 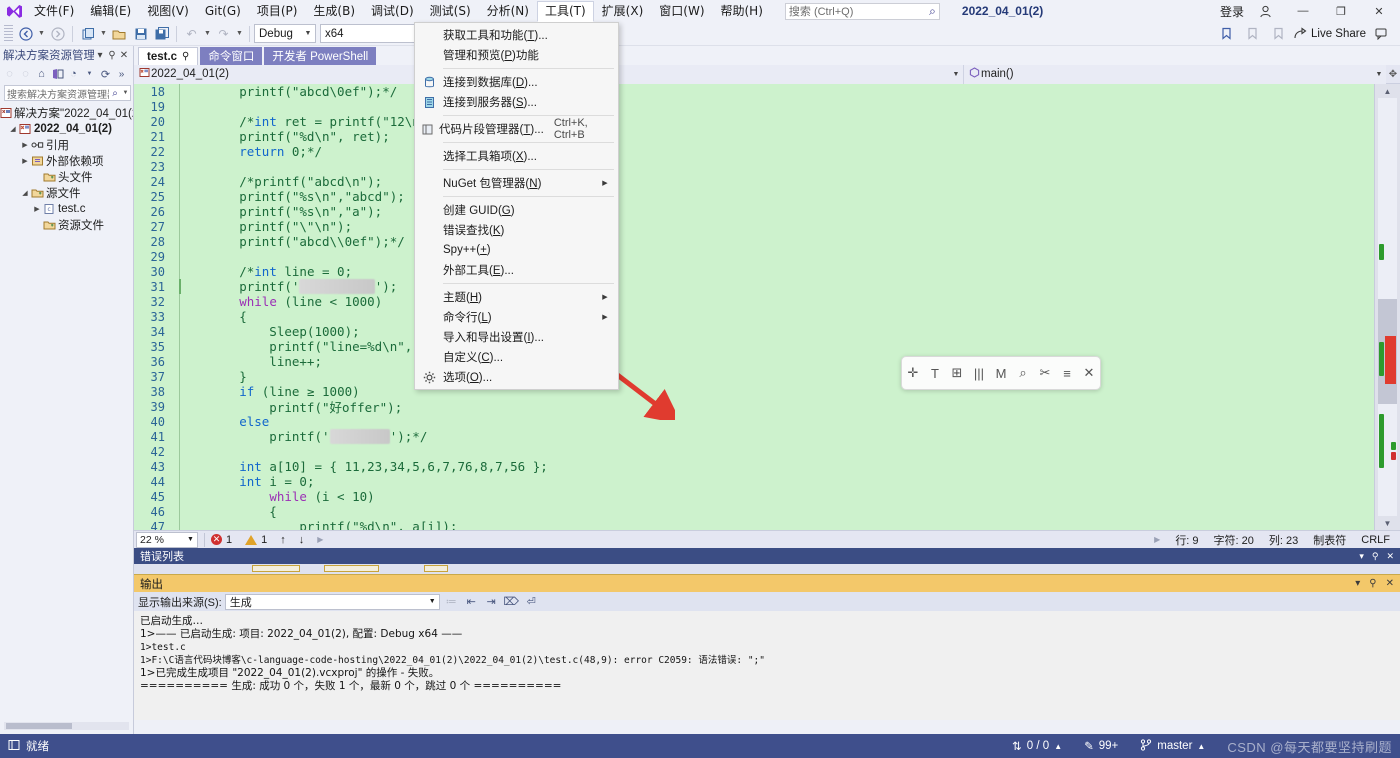 I want to click on close-button: ✕, so click(x=1379, y=11).